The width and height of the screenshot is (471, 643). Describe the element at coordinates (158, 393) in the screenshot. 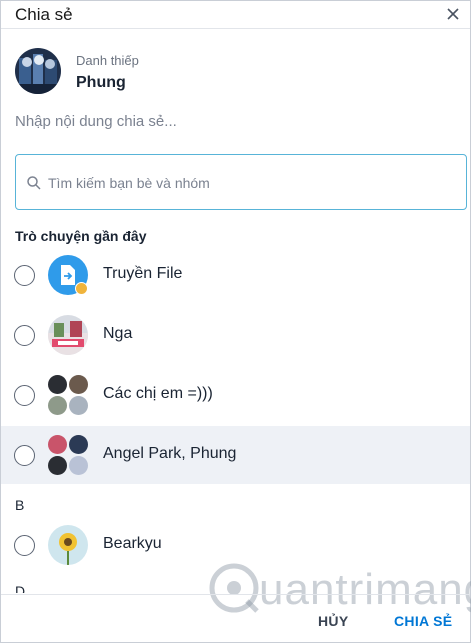

I see `conversation-name: Các chị em =)))` at that location.